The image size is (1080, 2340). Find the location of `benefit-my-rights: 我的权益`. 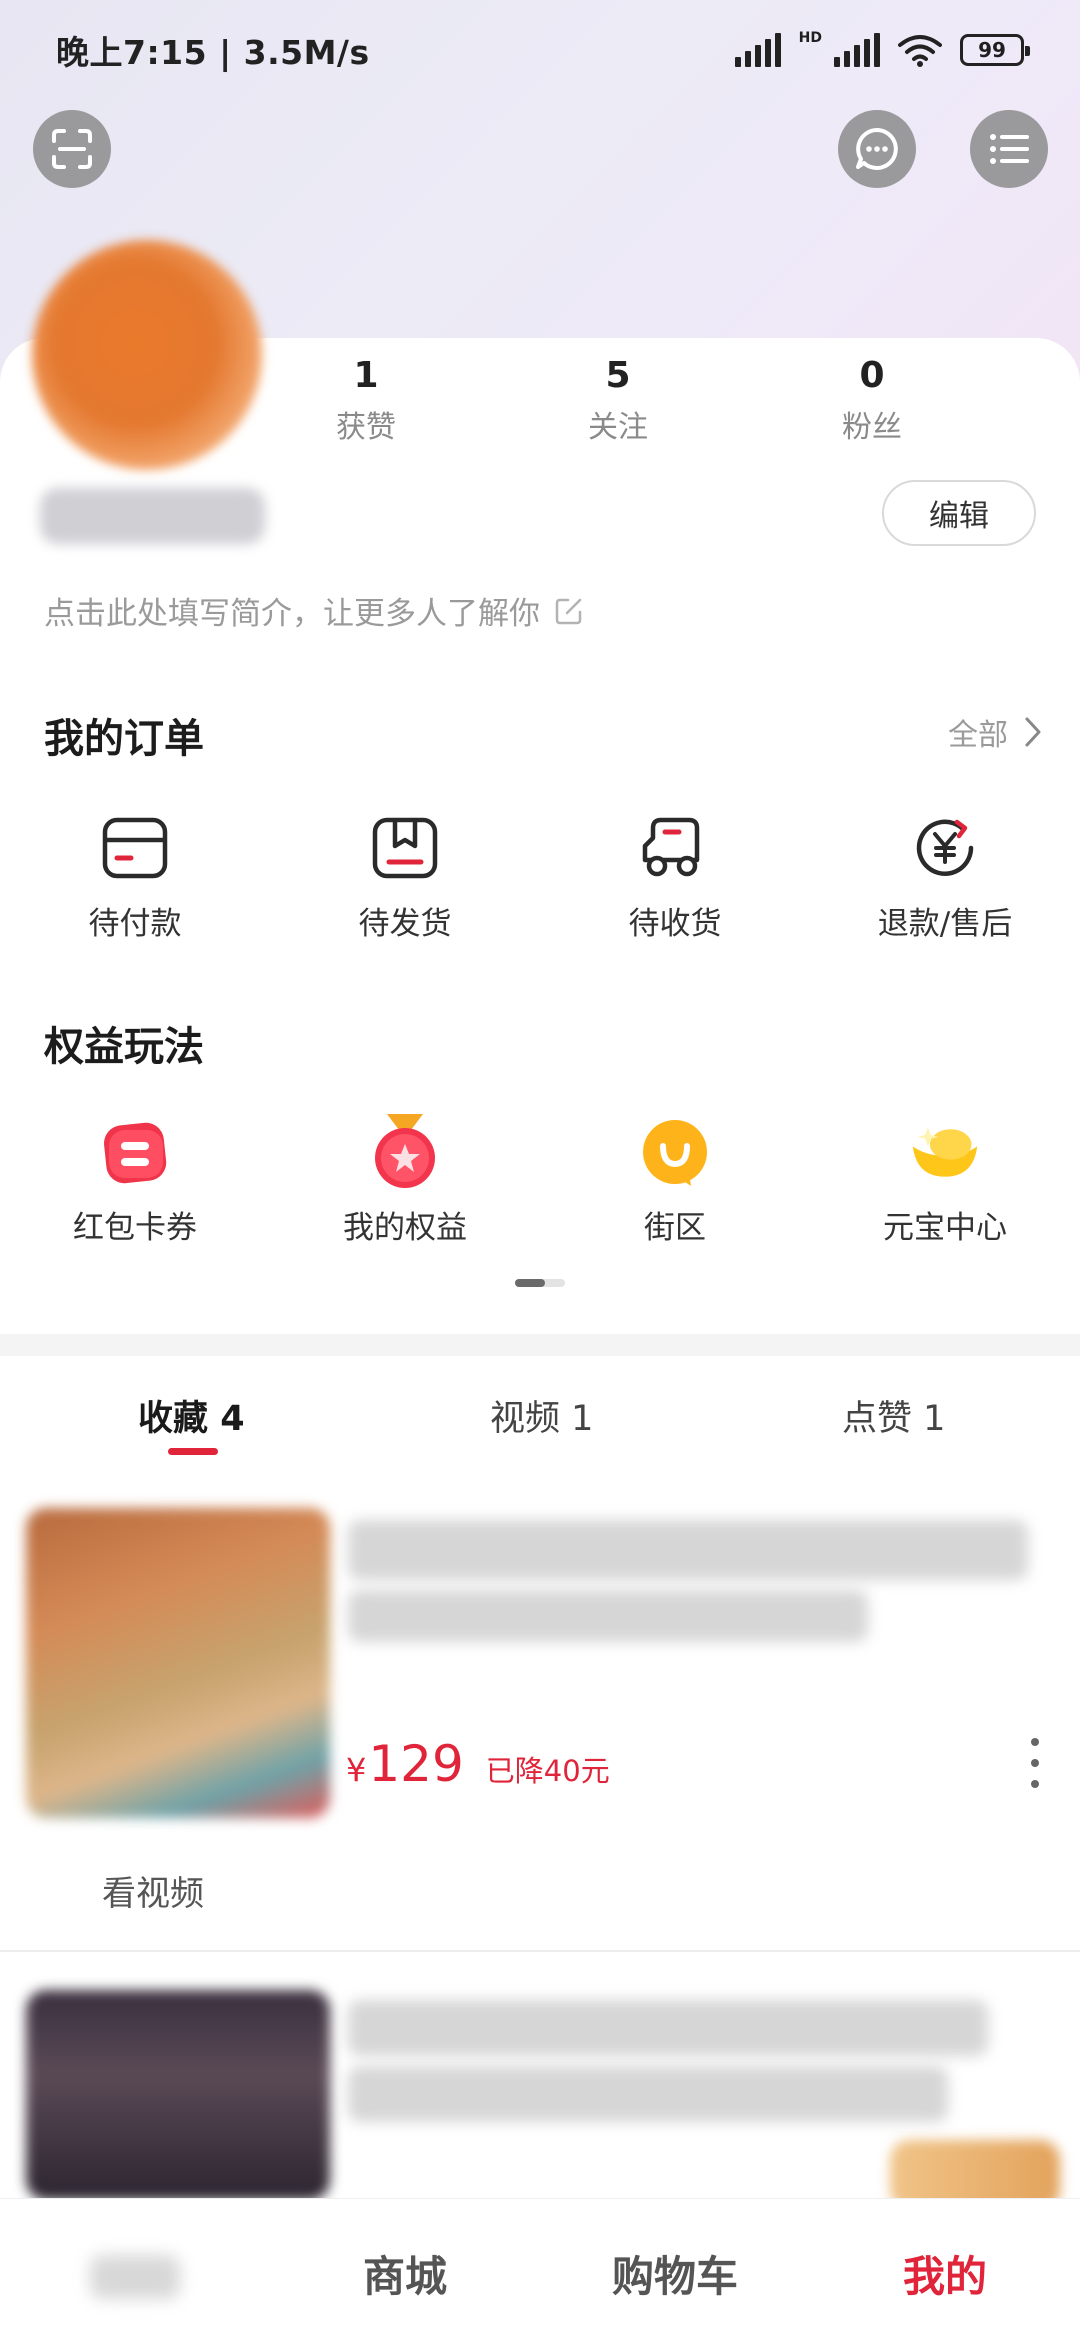

benefit-my-rights: 我的权益 is located at coordinates (405, 1180).